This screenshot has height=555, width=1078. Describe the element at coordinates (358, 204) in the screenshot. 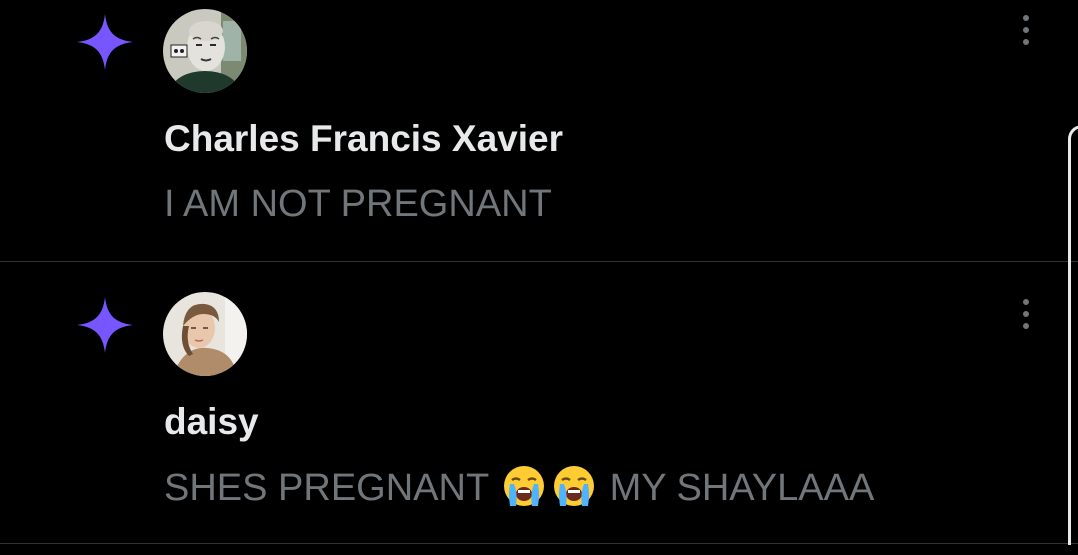

I see `post-text: I AM NOT PREGNANT` at that location.